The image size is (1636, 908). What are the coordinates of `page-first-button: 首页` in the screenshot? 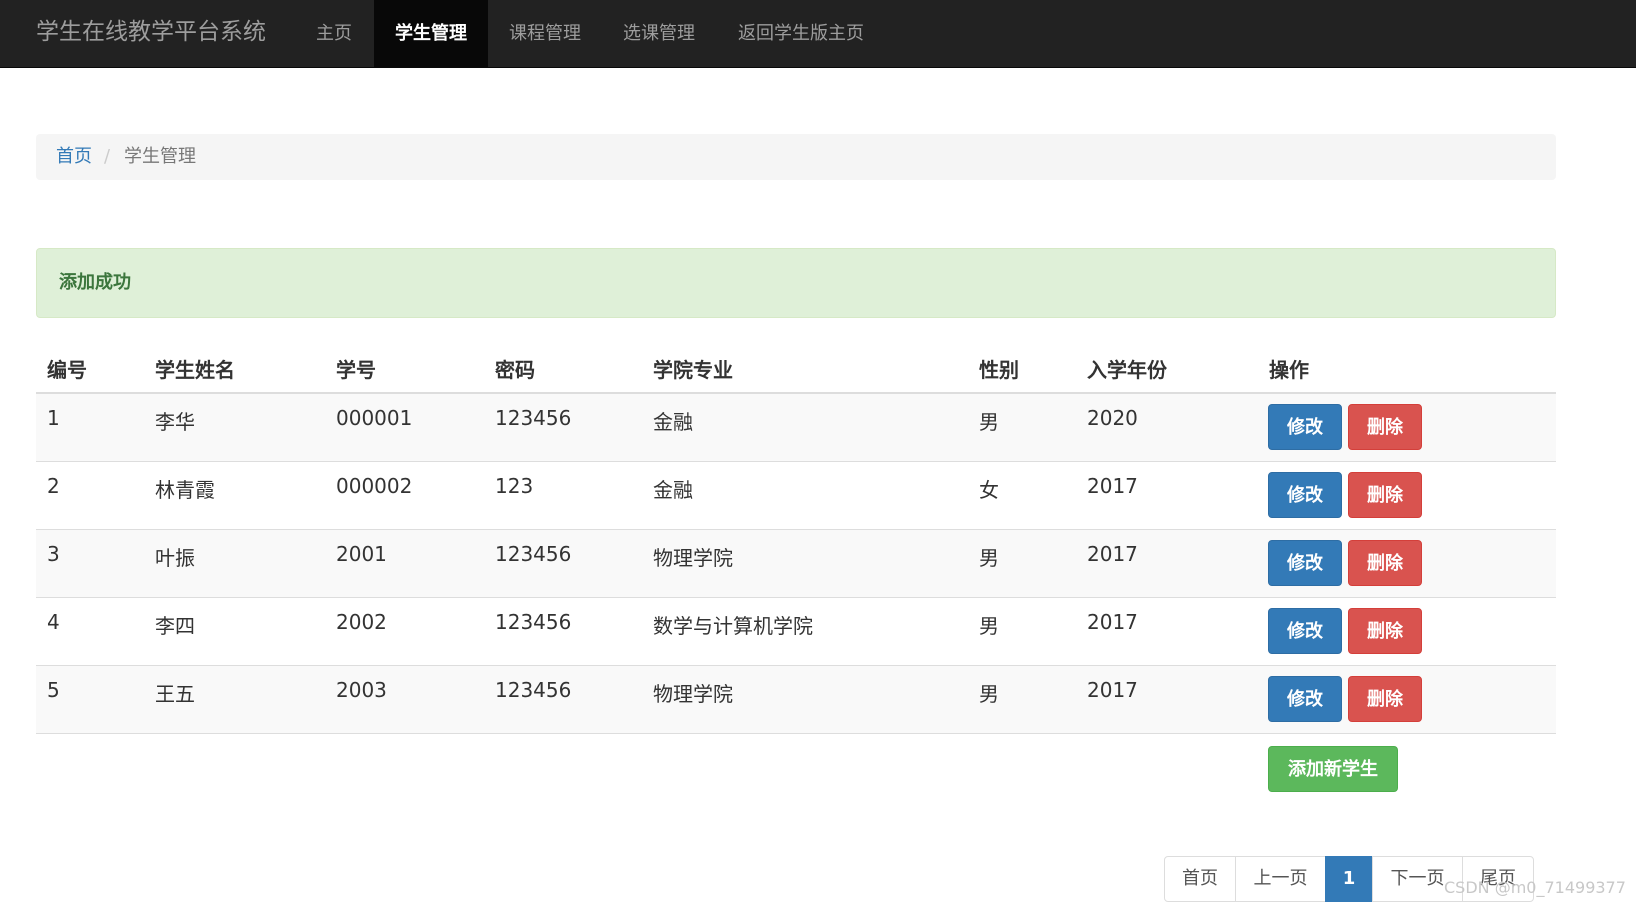 It's located at (1200, 879).